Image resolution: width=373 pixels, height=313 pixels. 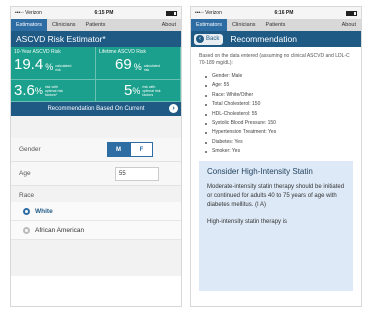 I want to click on recommendation-button-label: Recommendation Based On Current, so click(x=96, y=109).